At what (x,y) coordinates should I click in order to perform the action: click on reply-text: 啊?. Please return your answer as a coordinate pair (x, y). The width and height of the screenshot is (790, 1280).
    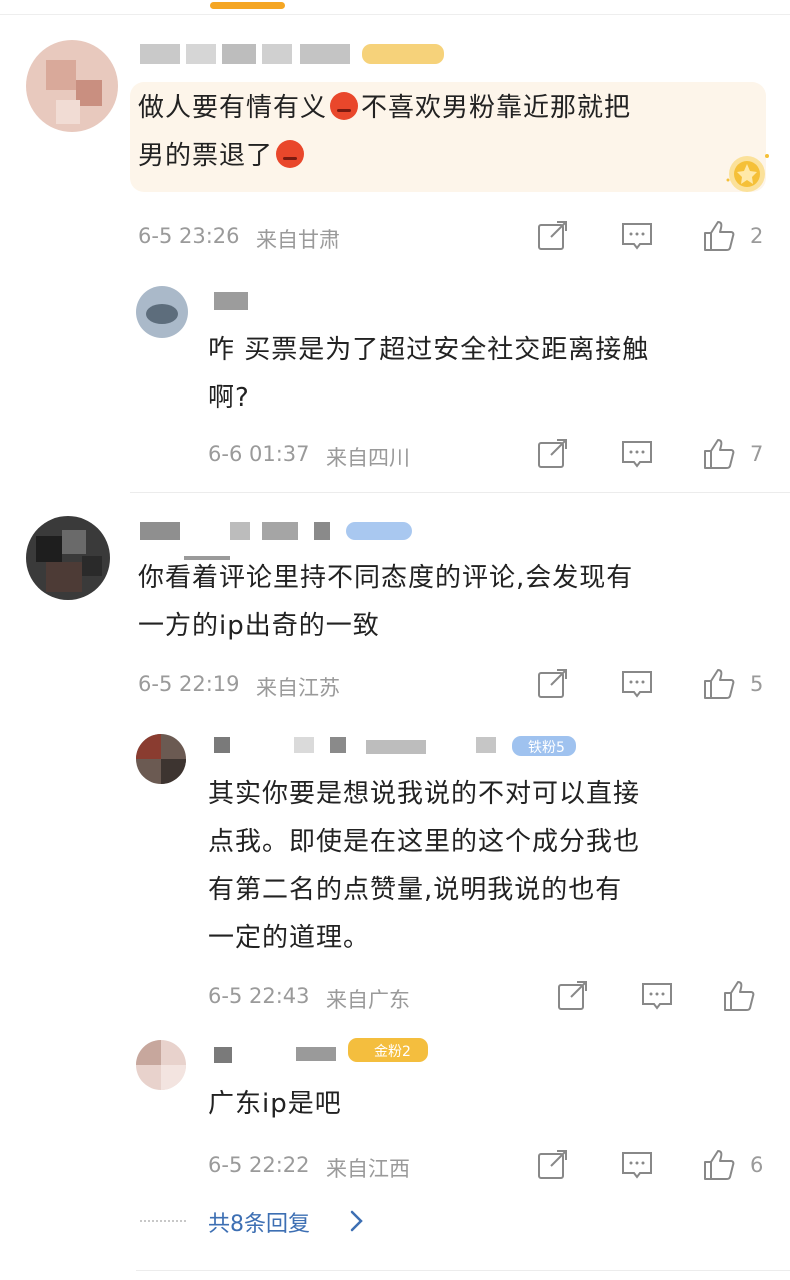
    Looking at the image, I should click on (229, 398).